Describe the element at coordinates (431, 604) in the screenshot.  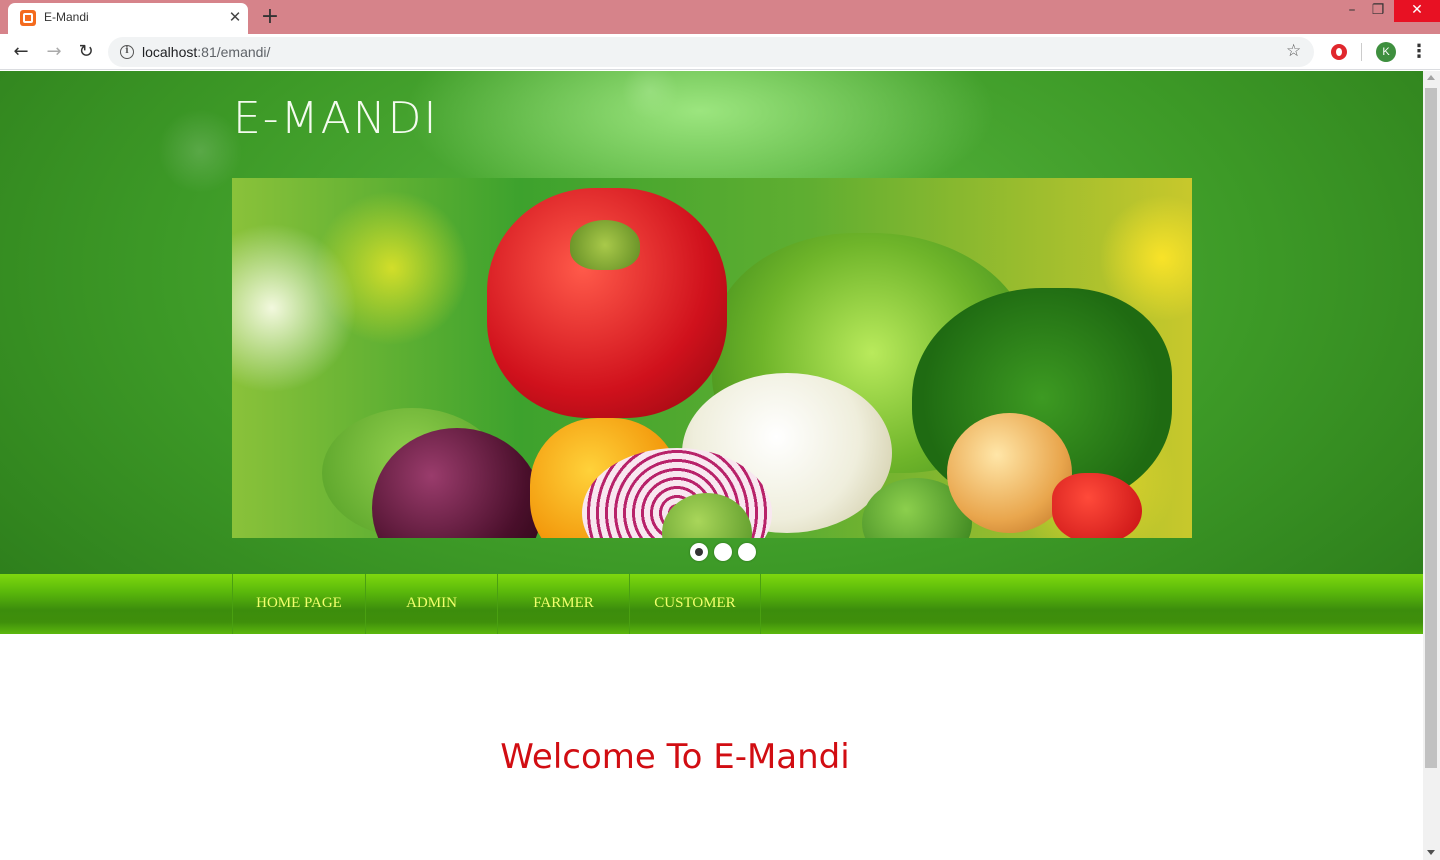
I see `nav-item-admin: ADMIN` at that location.